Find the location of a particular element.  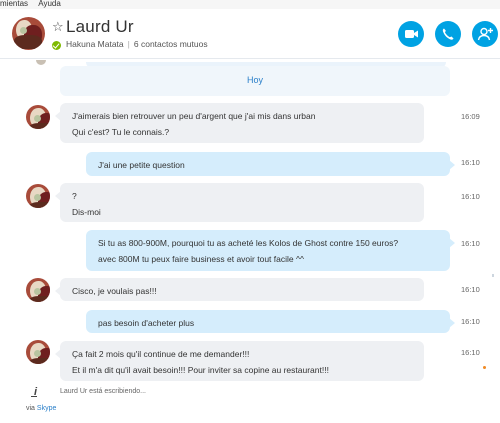

message-line: ? is located at coordinates (74, 196).